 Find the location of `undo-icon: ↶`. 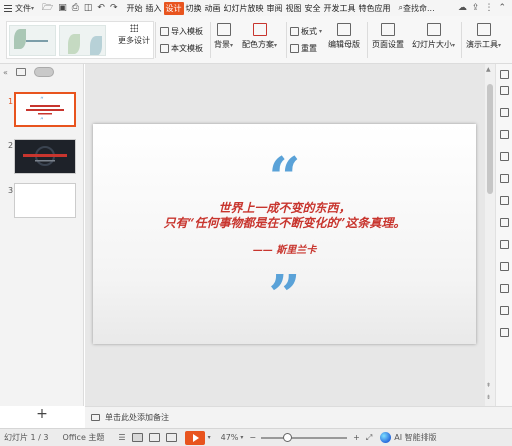

undo-icon: ↶ is located at coordinates (101, 8).